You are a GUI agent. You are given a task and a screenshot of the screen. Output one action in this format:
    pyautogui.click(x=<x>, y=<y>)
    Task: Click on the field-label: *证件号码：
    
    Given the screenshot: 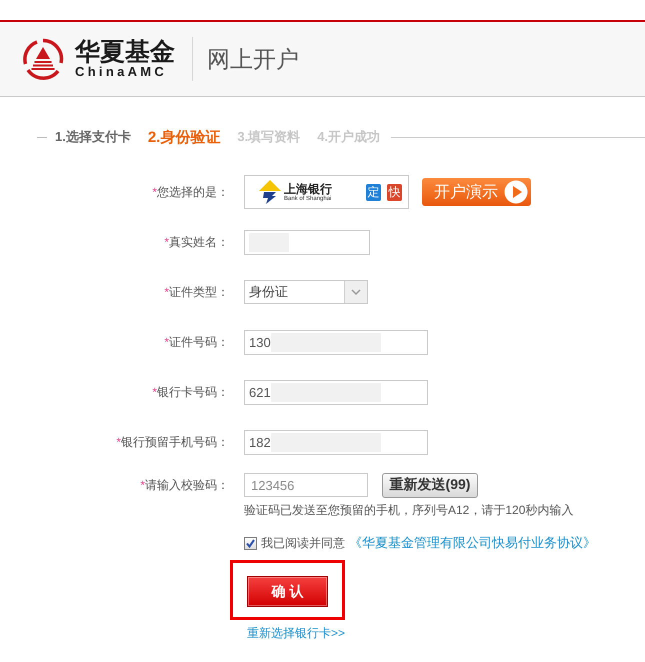 What is the action you would take?
    pyautogui.click(x=196, y=342)
    